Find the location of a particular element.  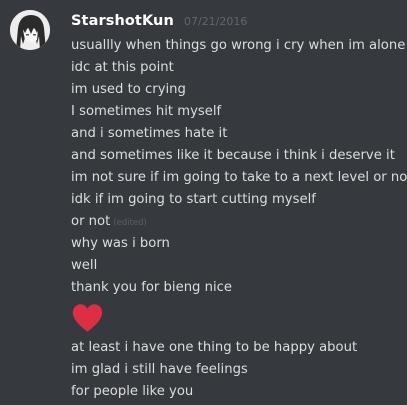

message-line: thank you for bieng nice is located at coordinates (151, 287).